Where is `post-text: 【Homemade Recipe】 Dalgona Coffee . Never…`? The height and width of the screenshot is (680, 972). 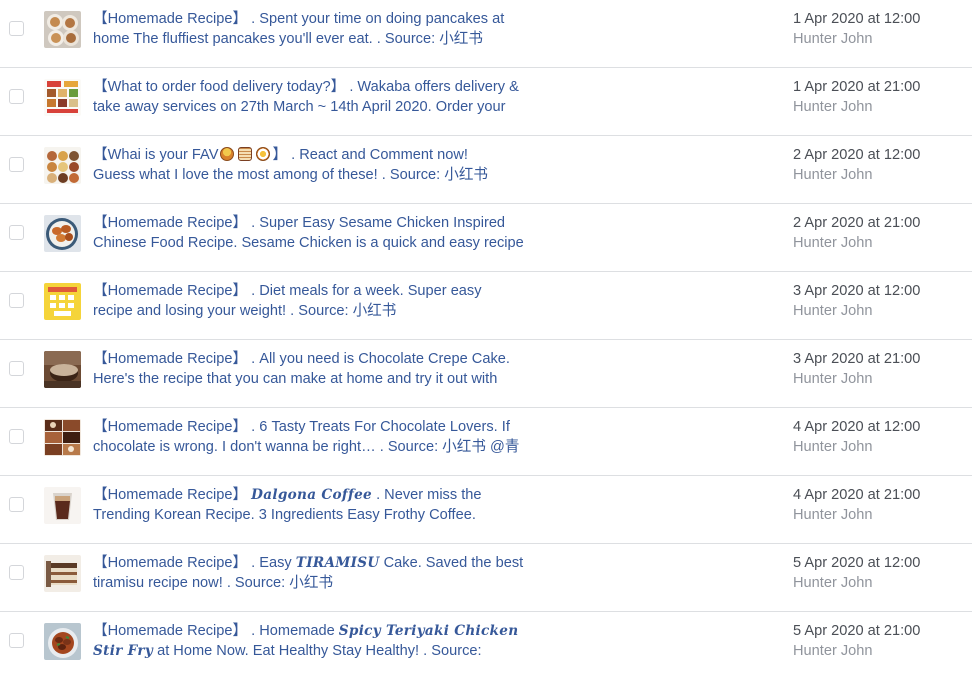
post-text: 【Homemade Recipe】 Dalgona Coffee . Never… is located at coordinates (323, 505).